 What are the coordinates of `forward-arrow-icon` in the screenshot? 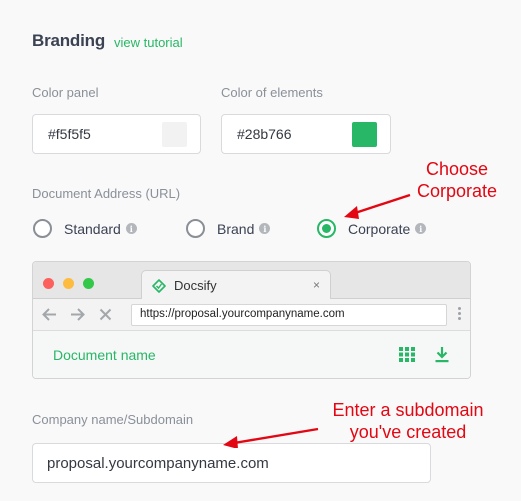 It's located at (77, 314).